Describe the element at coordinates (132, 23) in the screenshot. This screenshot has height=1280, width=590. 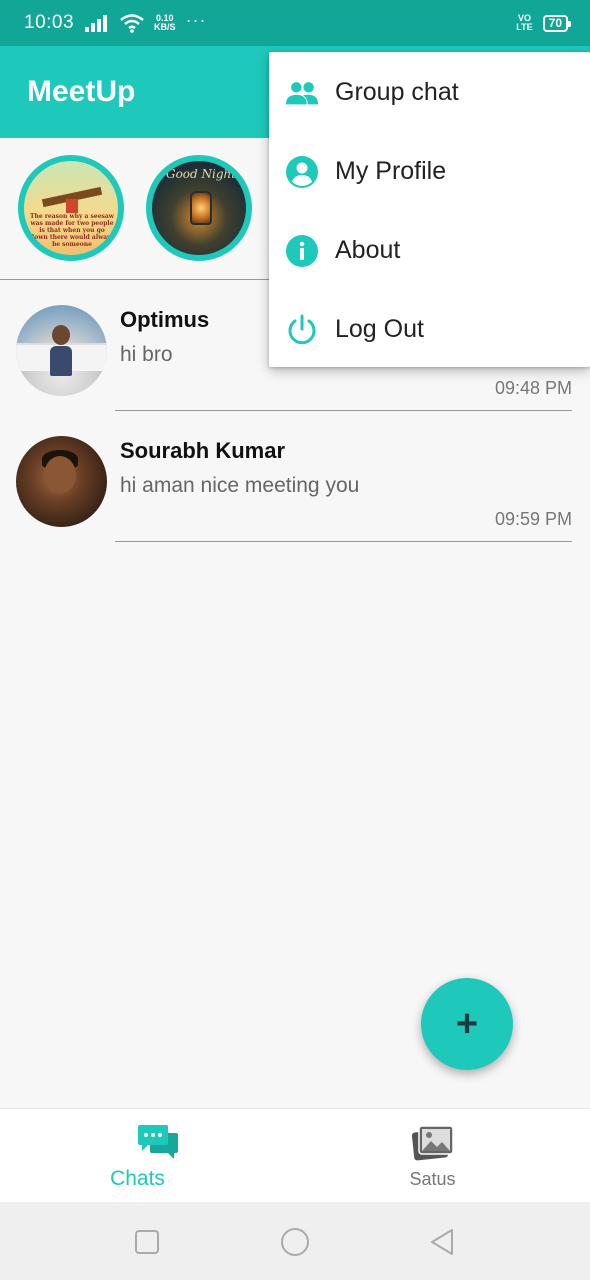
I see `wifi-icon` at that location.